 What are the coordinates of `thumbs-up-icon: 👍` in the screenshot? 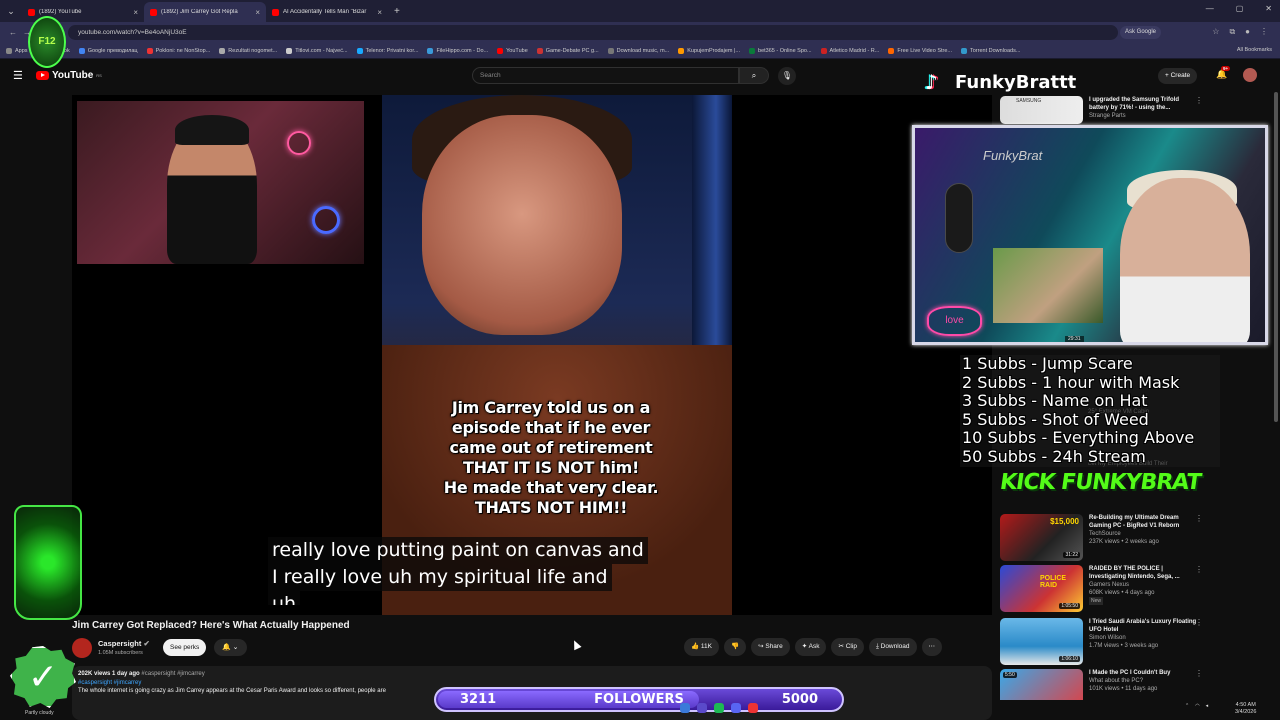 It's located at (695, 646).